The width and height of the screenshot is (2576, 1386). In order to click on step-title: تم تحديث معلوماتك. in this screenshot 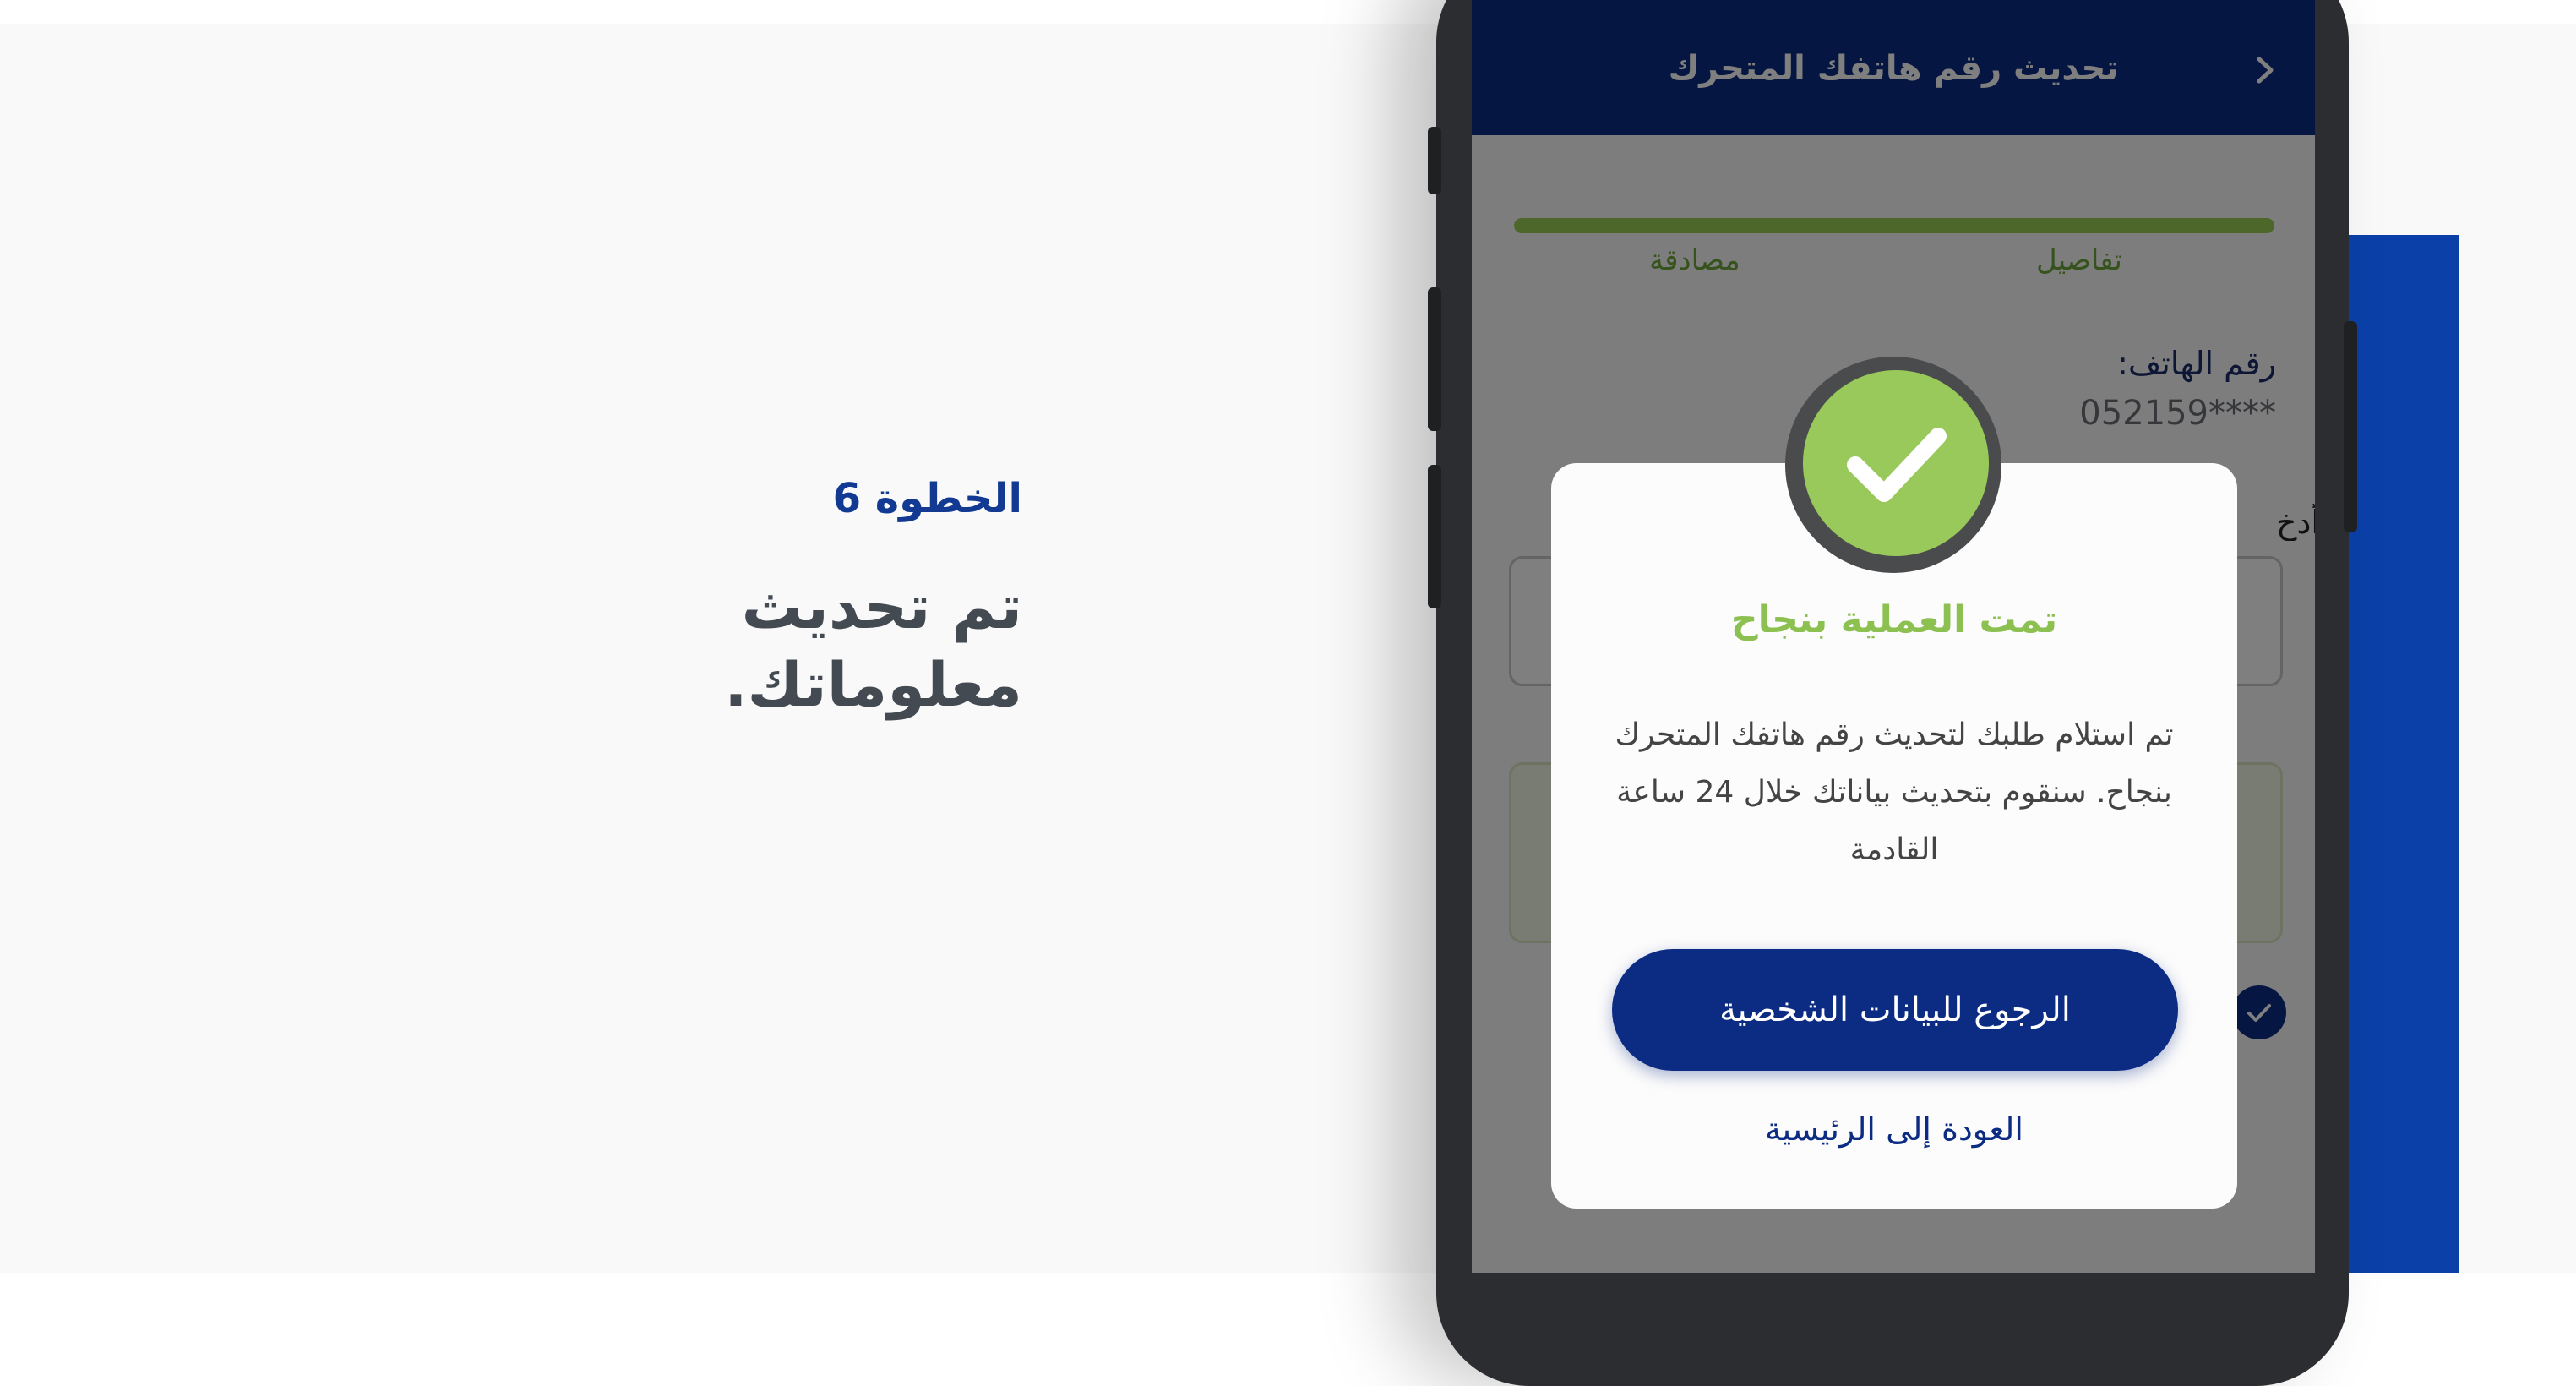, I will do `click(873, 645)`.